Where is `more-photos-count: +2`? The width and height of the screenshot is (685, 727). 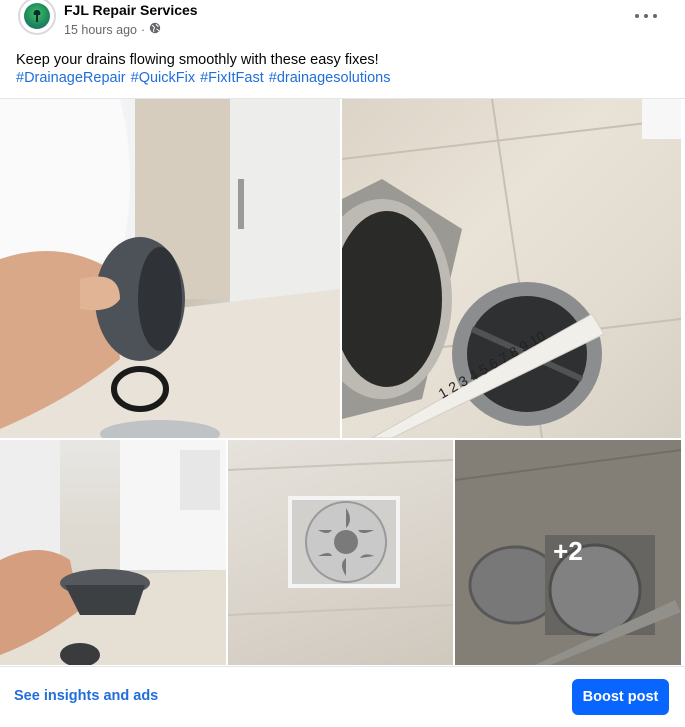
more-photos-count: +2 is located at coordinates (568, 551).